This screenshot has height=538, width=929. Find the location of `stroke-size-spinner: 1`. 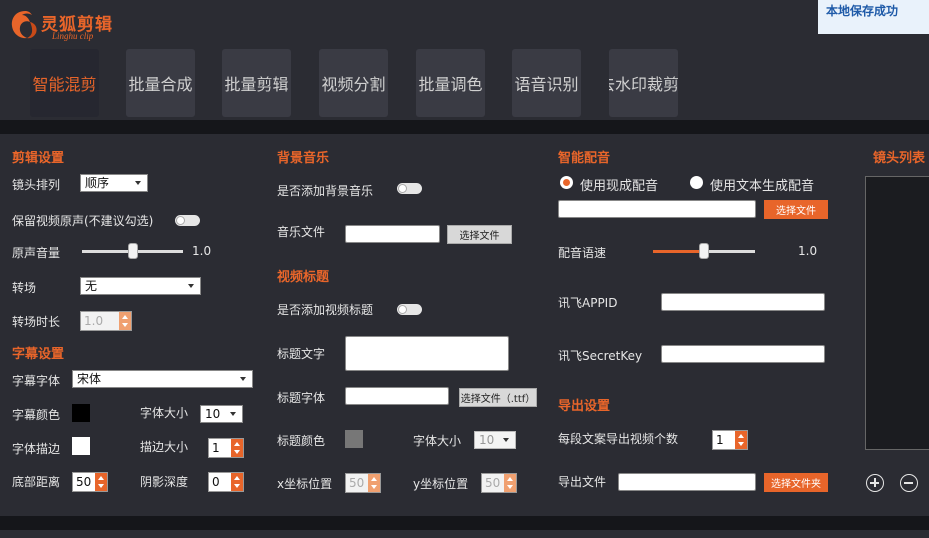

stroke-size-spinner: 1 is located at coordinates (226, 448).